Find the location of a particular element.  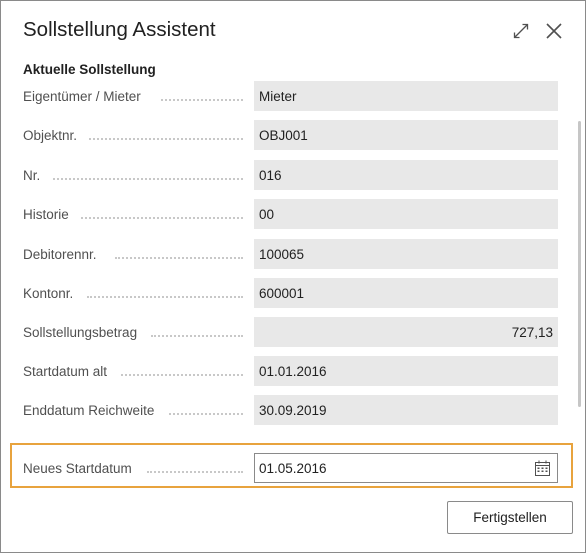

date-input-value: 01.05.2016 is located at coordinates (293, 468).